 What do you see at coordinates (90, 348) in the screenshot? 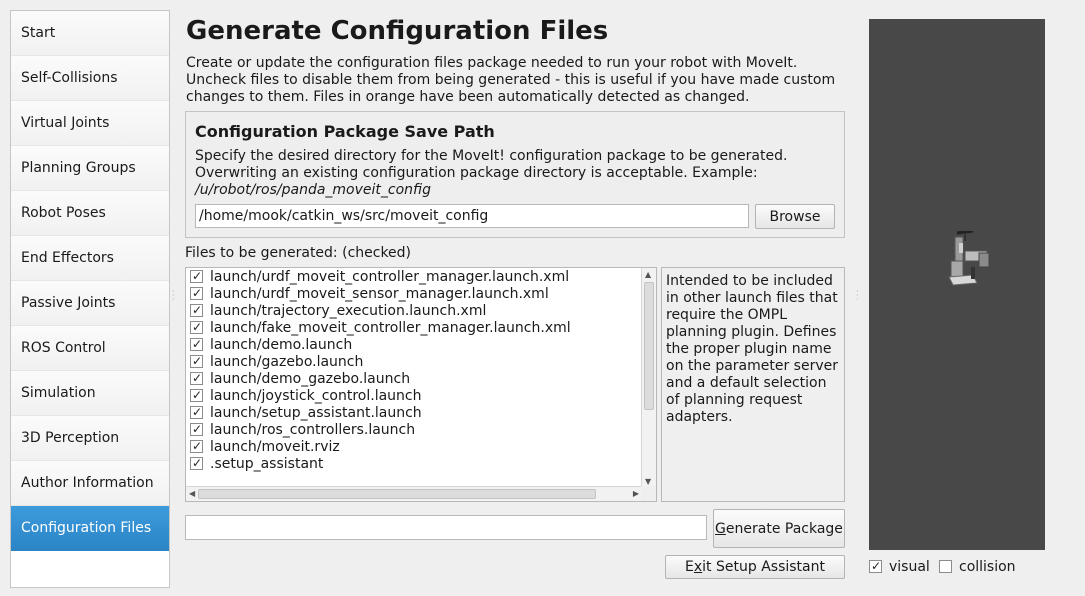
I see `sidebar-item-ros-control: ROS Control` at bounding box center [90, 348].